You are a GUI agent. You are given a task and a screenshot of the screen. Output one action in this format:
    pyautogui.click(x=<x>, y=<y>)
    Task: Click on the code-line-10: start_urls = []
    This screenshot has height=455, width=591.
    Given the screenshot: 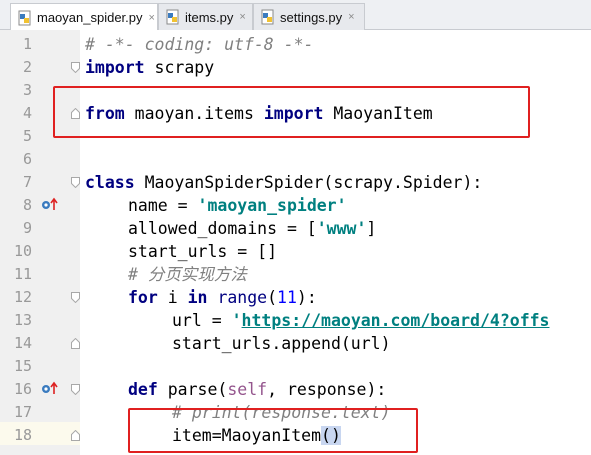 What is the action you would take?
    pyautogui.click(x=203, y=251)
    